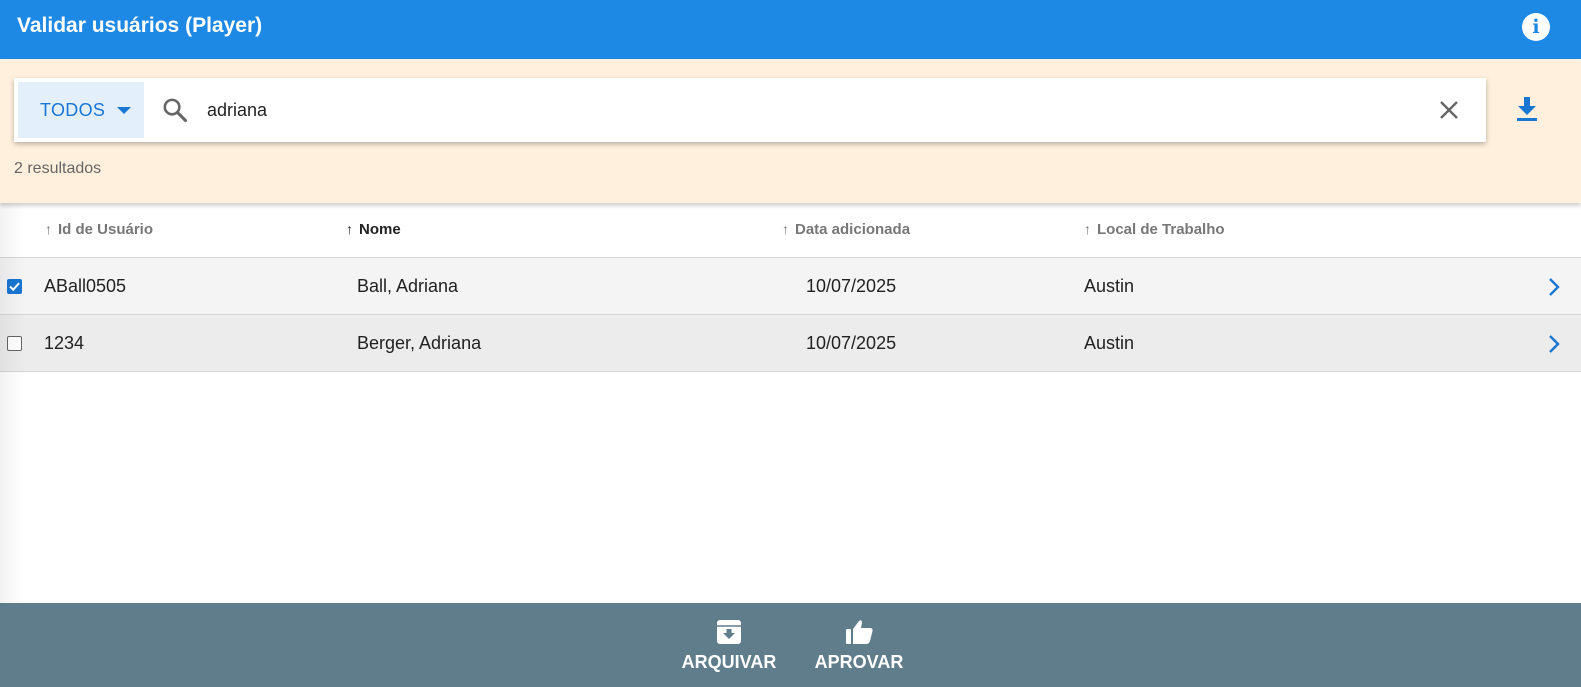 The image size is (1581, 687). I want to click on cell-name: Berger, Adriana, so click(419, 343).